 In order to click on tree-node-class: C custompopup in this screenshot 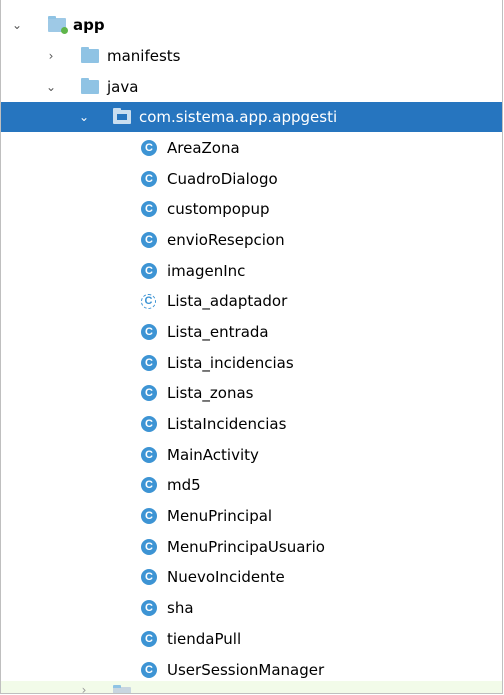, I will do `click(251, 209)`.